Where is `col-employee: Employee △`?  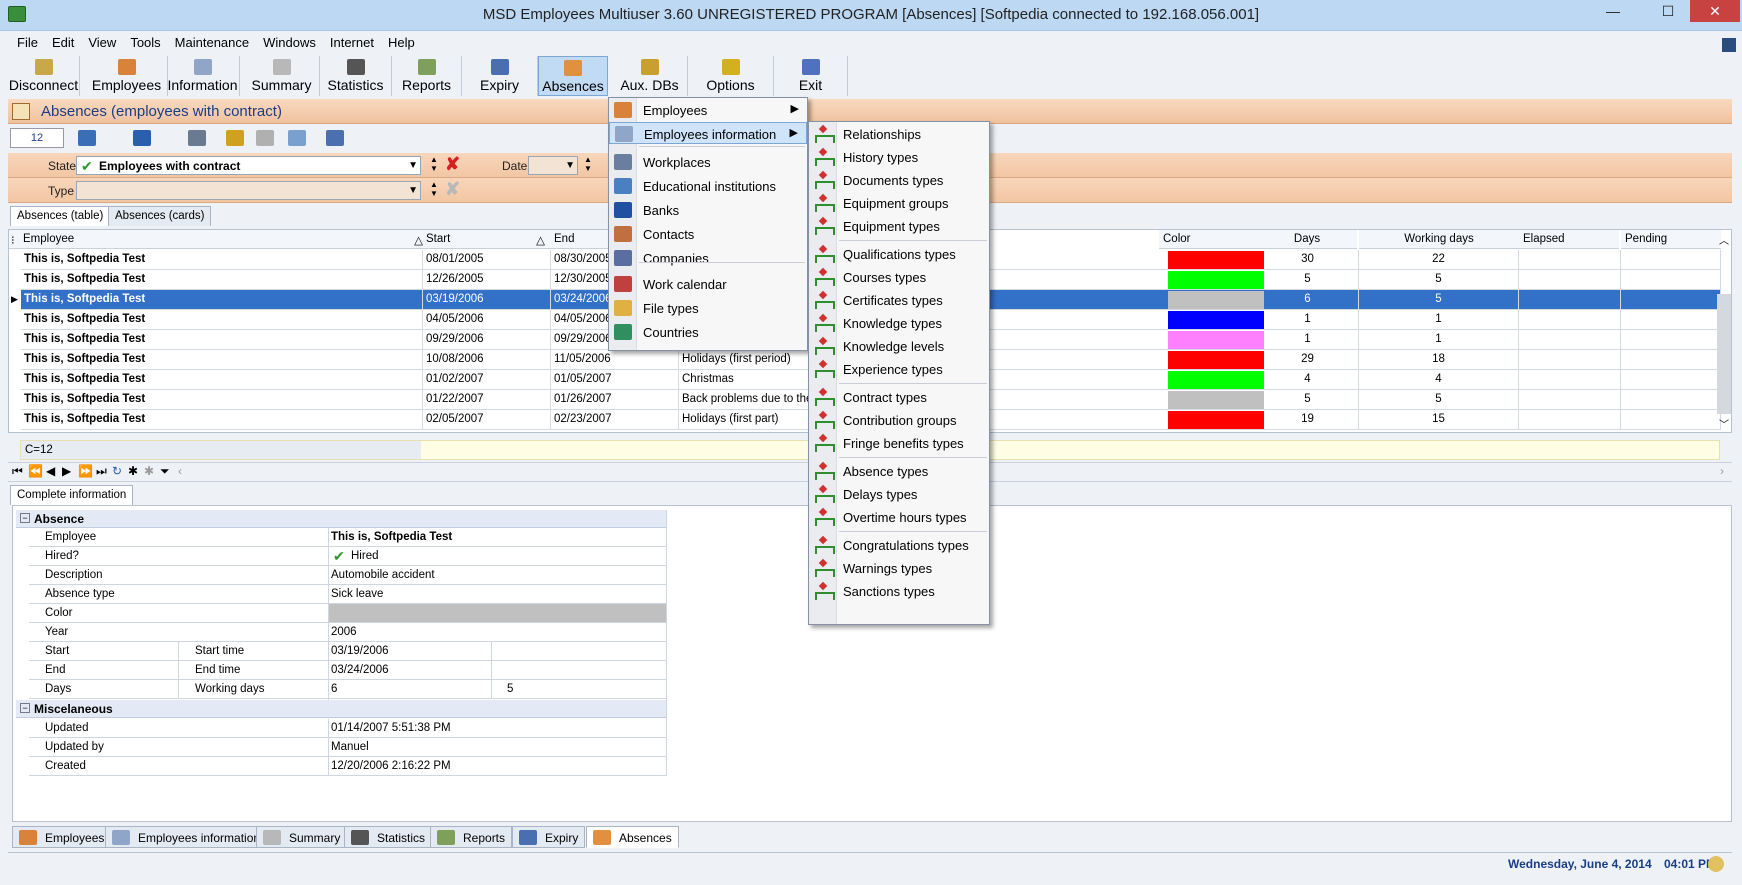 col-employee: Employee △ is located at coordinates (226, 239).